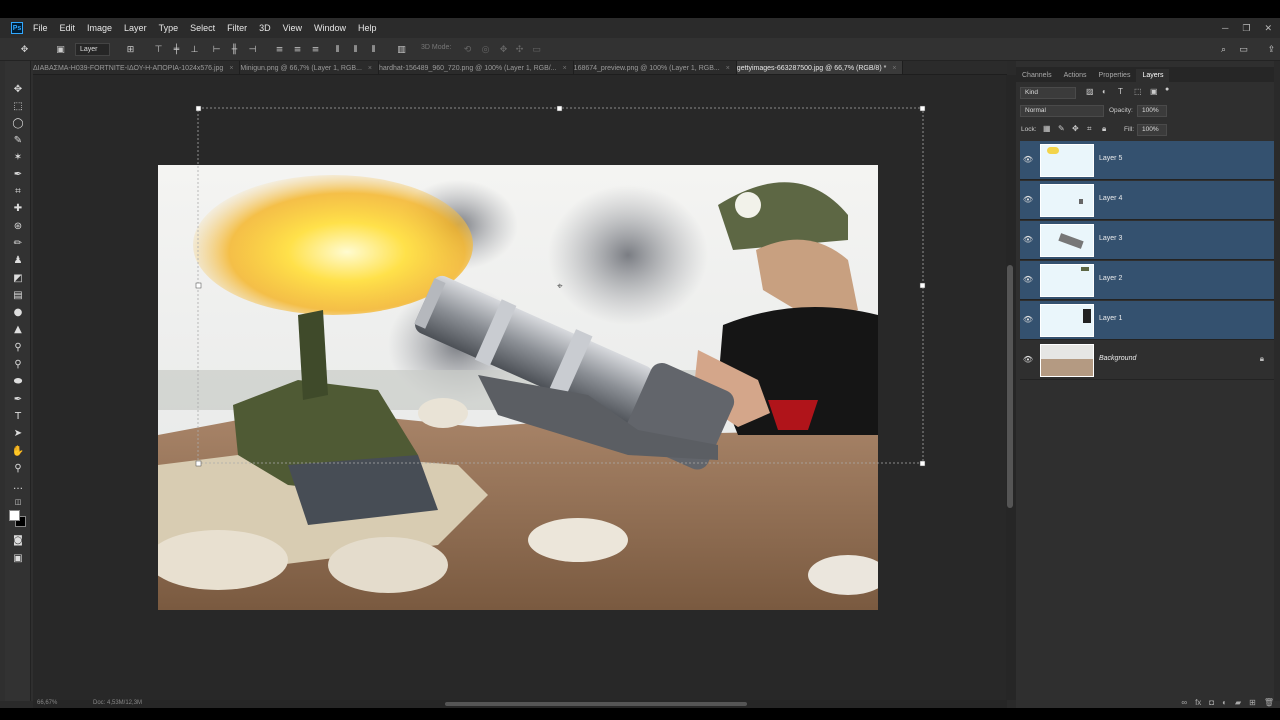 The width and height of the screenshot is (1280, 720). I want to click on zoom-level: 66,67%, so click(47, 703).